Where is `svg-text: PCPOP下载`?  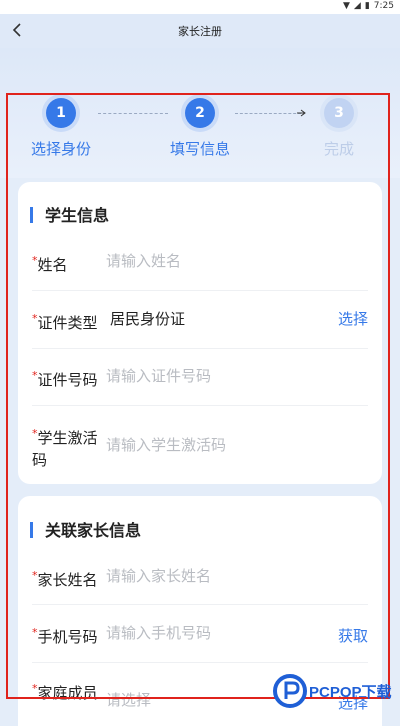
svg-text: PCPOP下载 is located at coordinates (350, 692).